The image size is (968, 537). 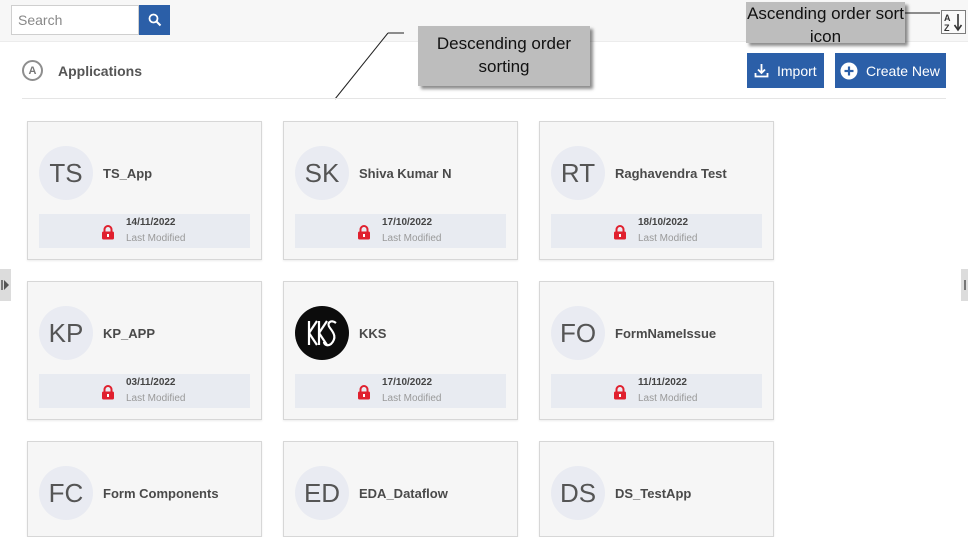 I want to click on sort-ascending-button: A Z, so click(x=953, y=22).